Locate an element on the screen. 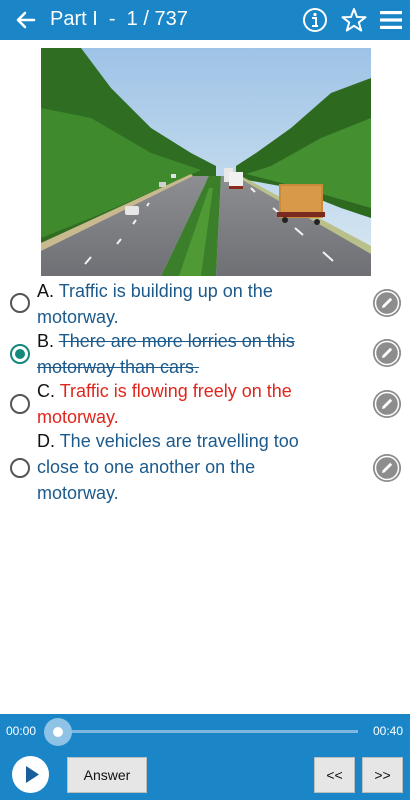 This screenshot has width=410, height=800. back-arrow-icon is located at coordinates (26, 20).